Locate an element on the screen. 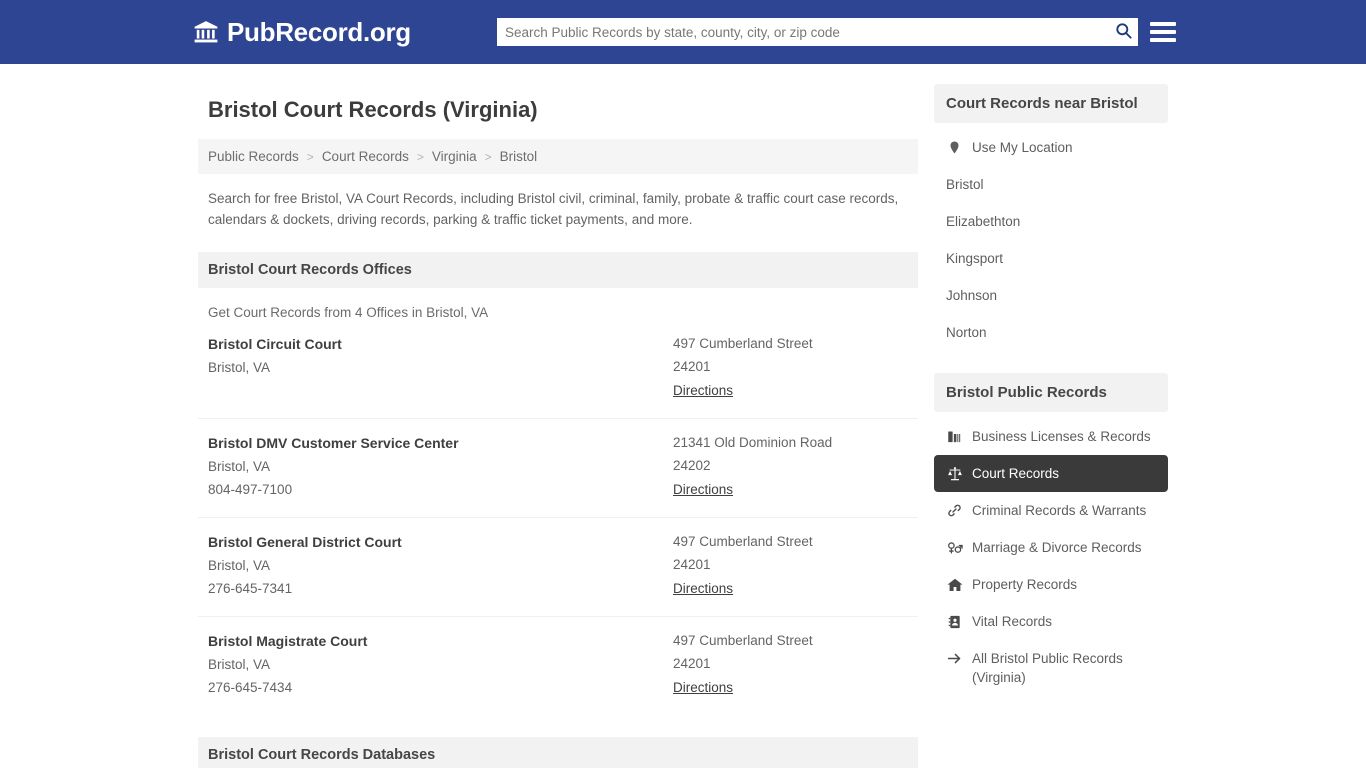 The image size is (1366, 768). sidebar-item-all-public-records: All Bristol Public Records (Virginia) is located at coordinates (1051, 668).